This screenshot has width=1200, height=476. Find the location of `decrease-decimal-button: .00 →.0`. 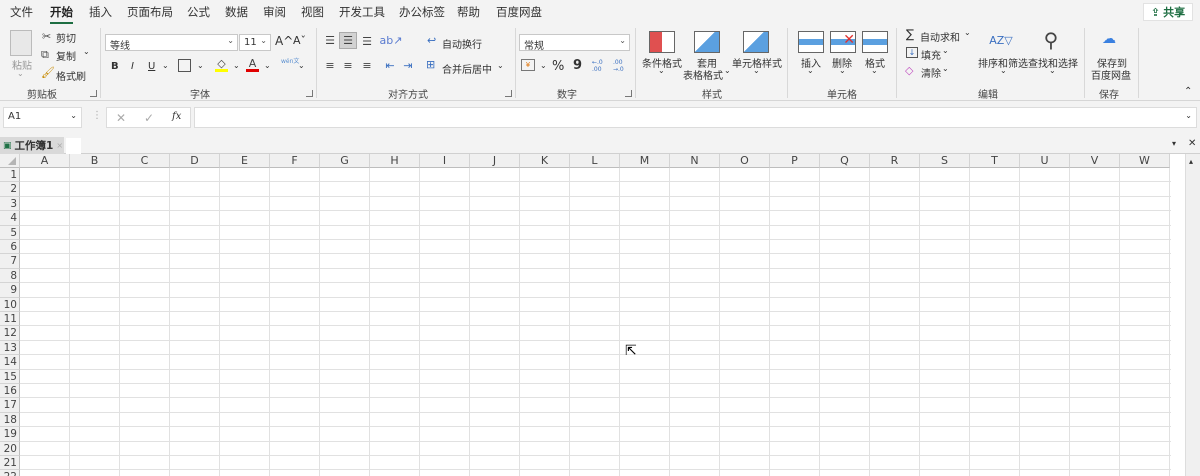

decrease-decimal-button: .00 →.0 is located at coordinates (620, 66).